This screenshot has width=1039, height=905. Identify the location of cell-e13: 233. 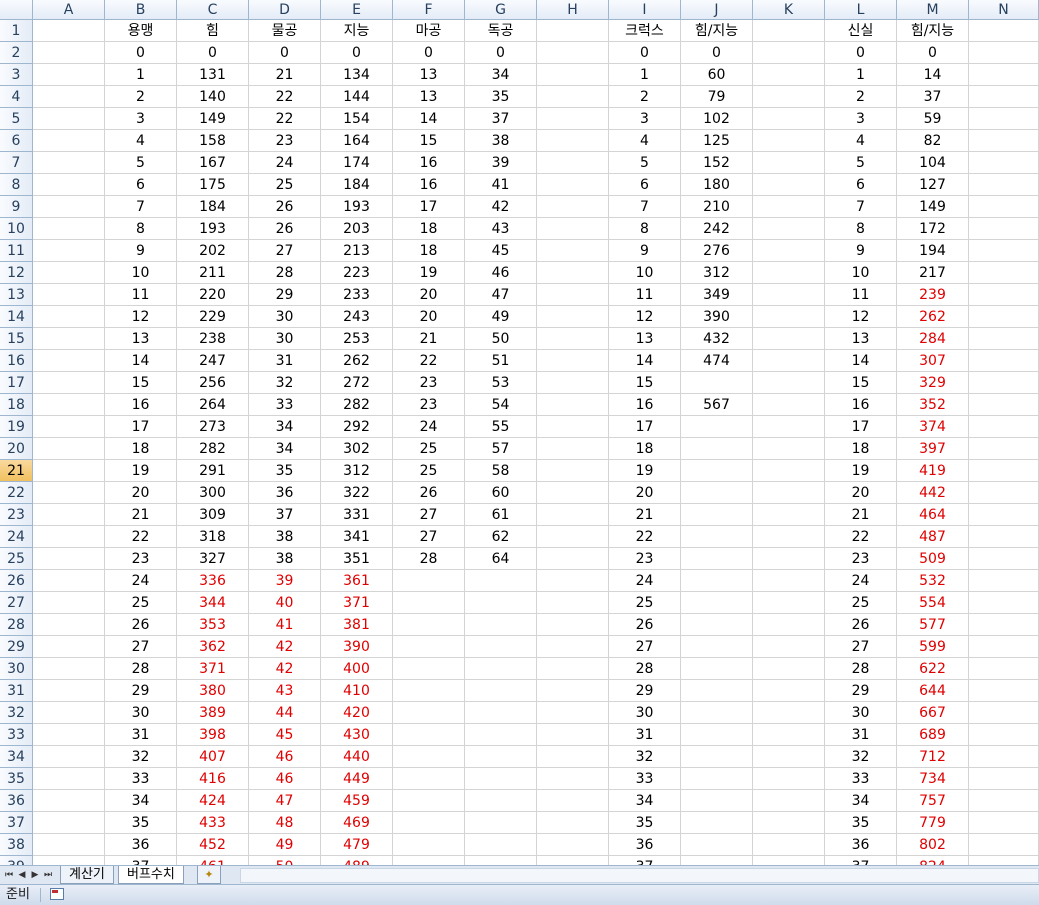
(357, 295).